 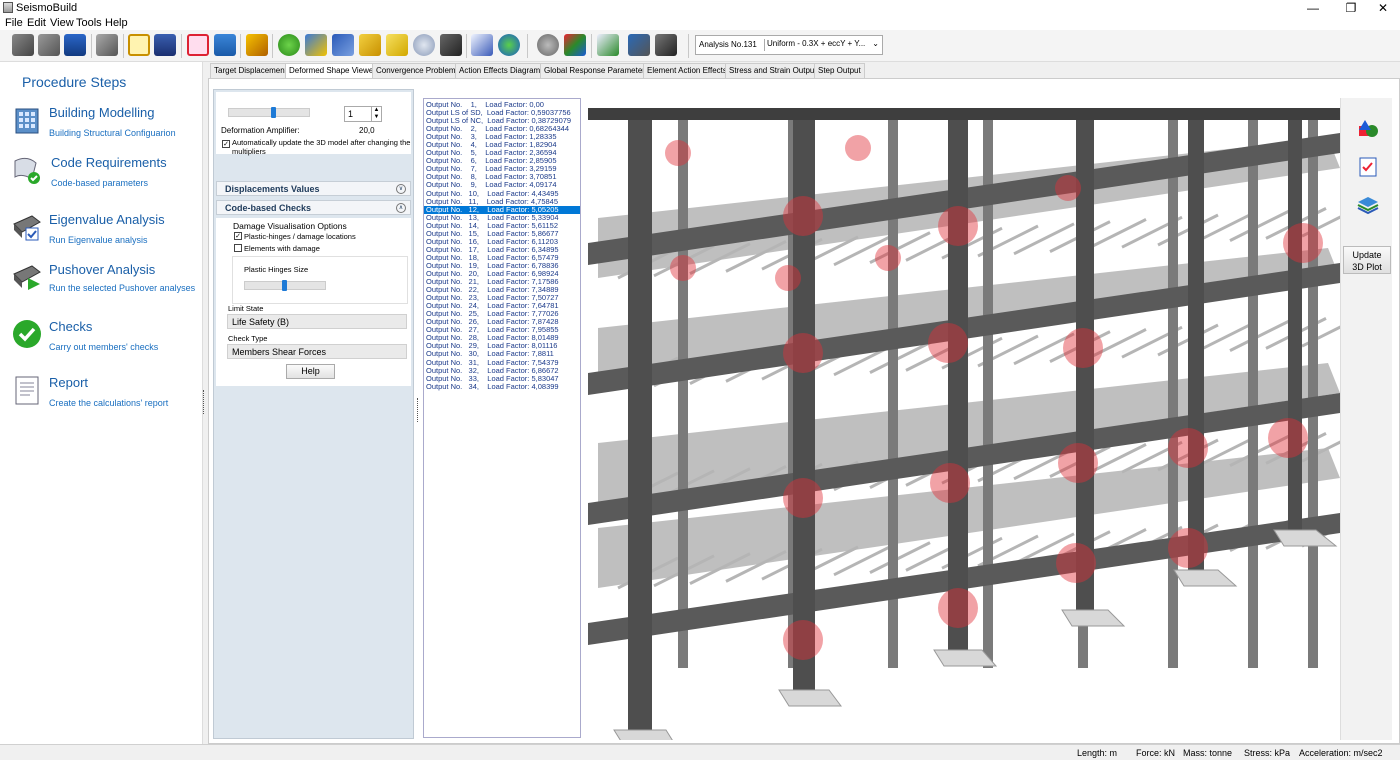 What do you see at coordinates (109, 162) in the screenshot?
I see `step-title: Code Requirements` at bounding box center [109, 162].